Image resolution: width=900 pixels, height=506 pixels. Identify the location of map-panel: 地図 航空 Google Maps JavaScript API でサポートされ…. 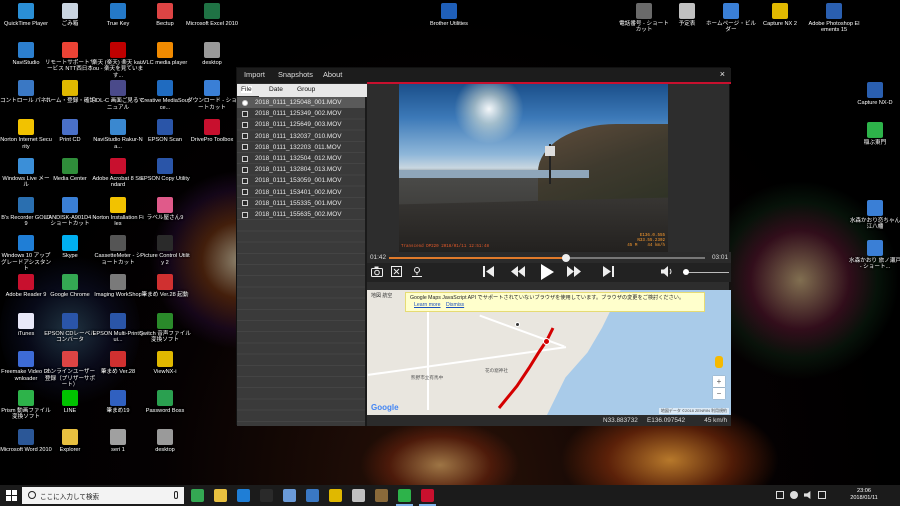
(549, 352).